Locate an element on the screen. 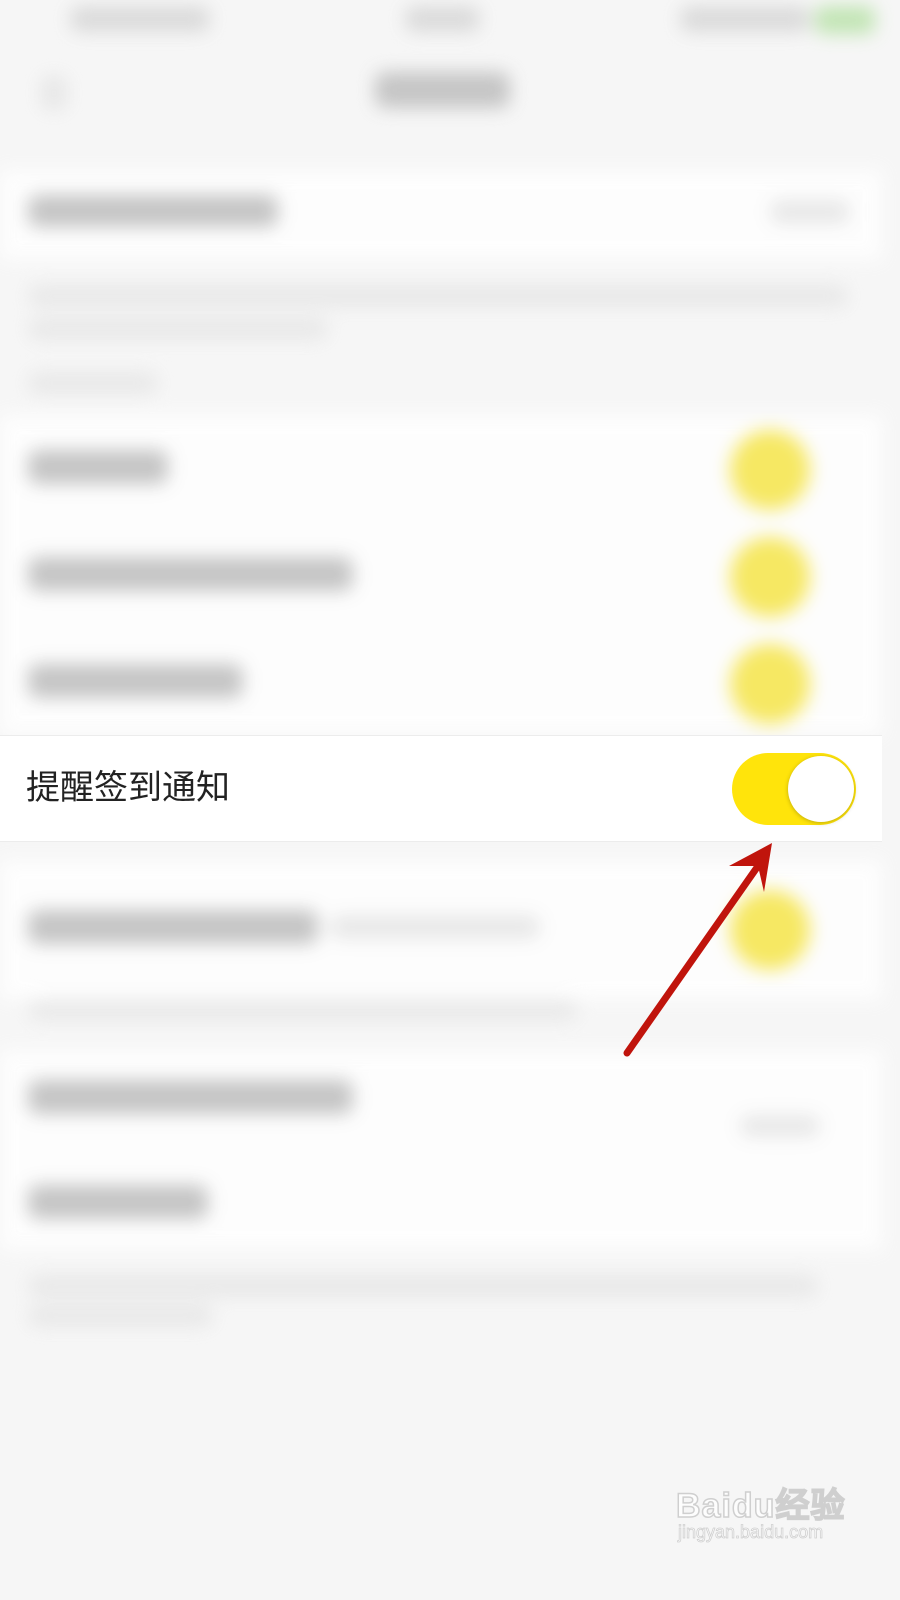 The image size is (900, 1600). page-title is located at coordinates (442, 90).